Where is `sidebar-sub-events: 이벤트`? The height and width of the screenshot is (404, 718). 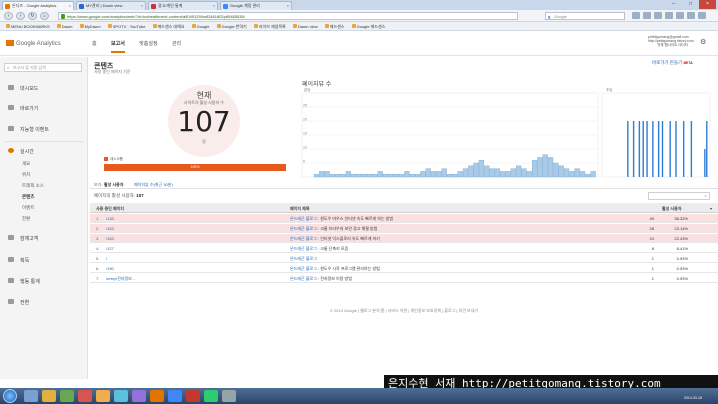
sidebar-sub-events: 이벤트 is located at coordinates (28, 208).